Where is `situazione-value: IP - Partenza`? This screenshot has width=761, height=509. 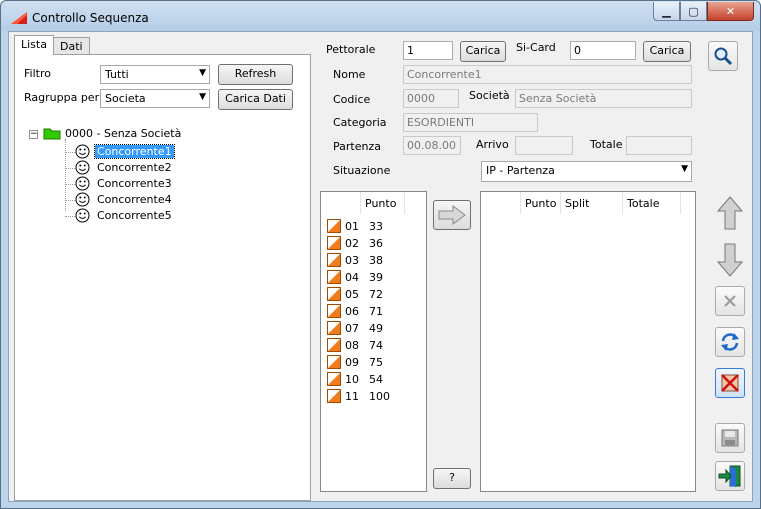 situazione-value: IP - Partenza is located at coordinates (520, 170).